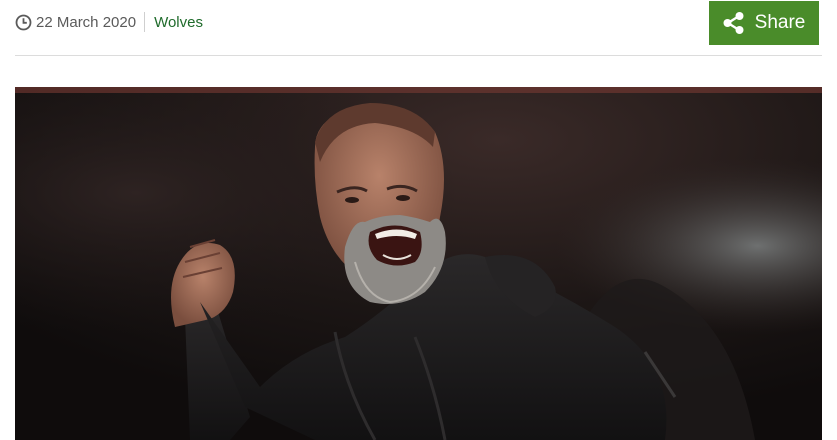  I want to click on article-meta: 22 March 2020 Wolves, so click(109, 22).